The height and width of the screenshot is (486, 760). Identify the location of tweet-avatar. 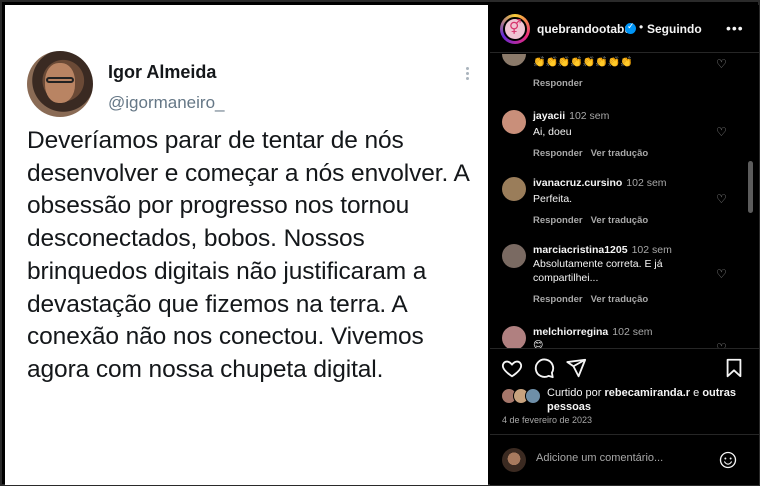
(60, 84).